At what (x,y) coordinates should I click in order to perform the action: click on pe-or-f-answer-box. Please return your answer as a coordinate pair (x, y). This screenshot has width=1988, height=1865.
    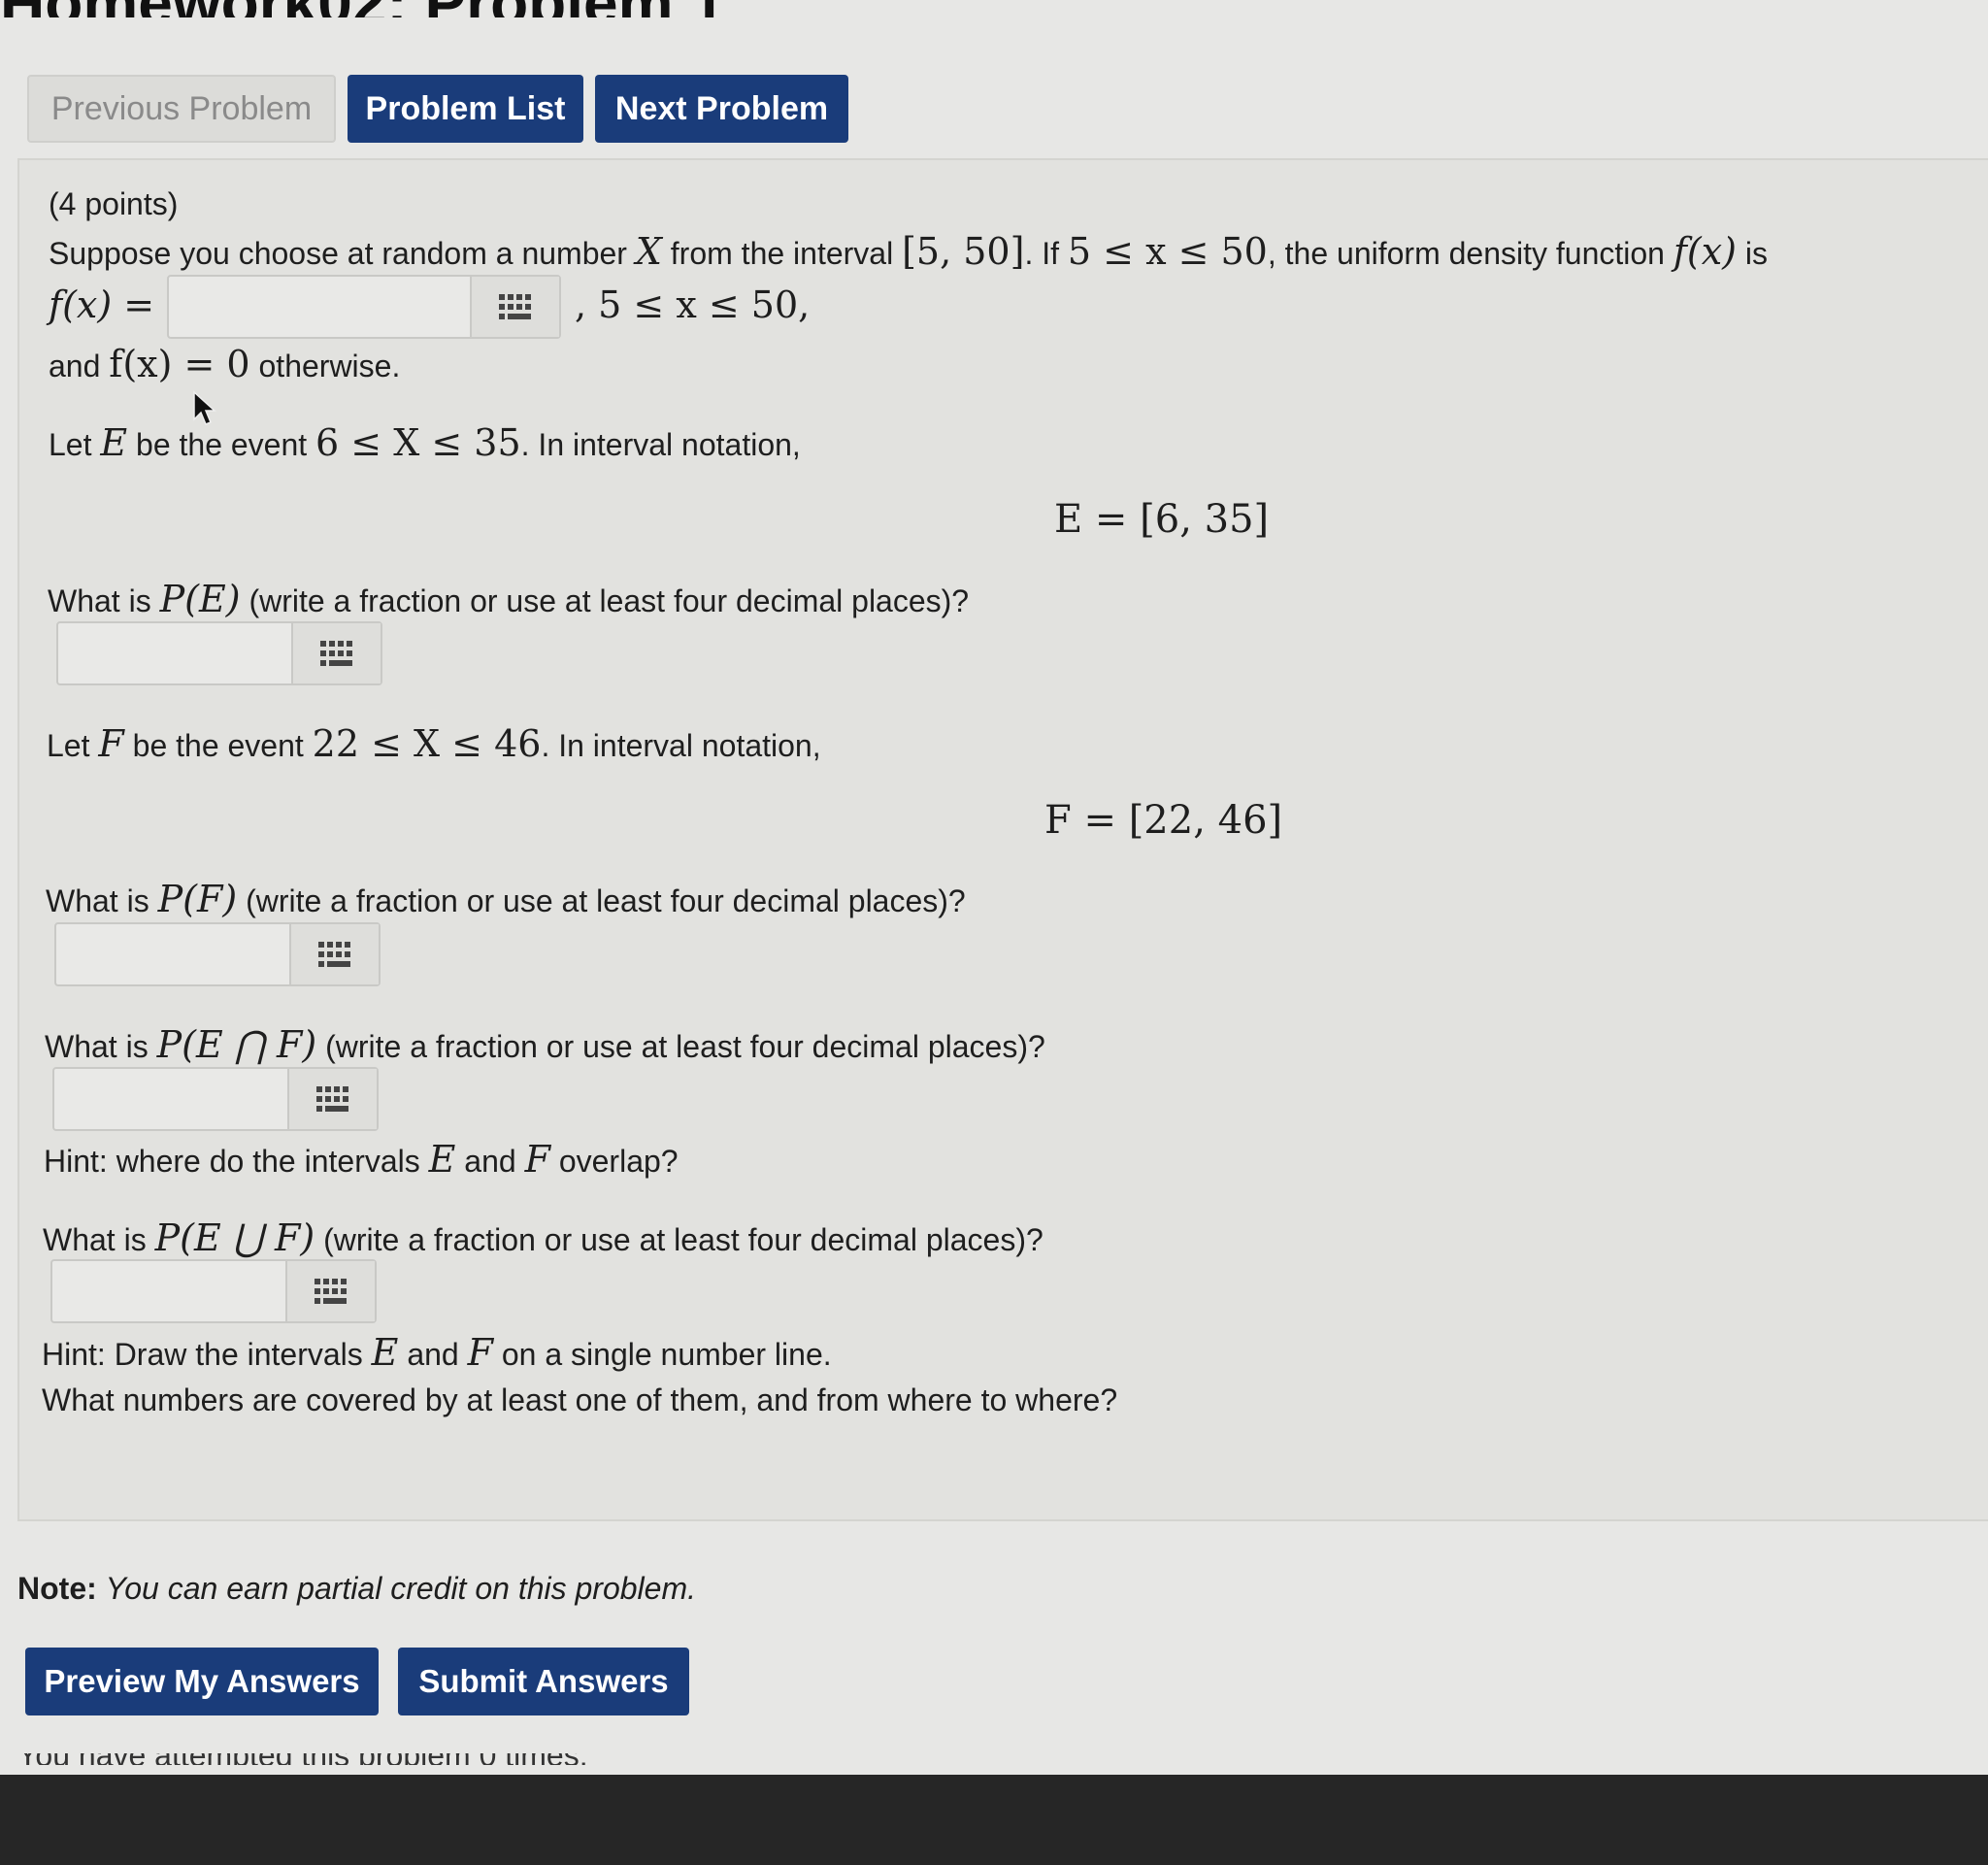
    Looking at the image, I should click on (214, 1291).